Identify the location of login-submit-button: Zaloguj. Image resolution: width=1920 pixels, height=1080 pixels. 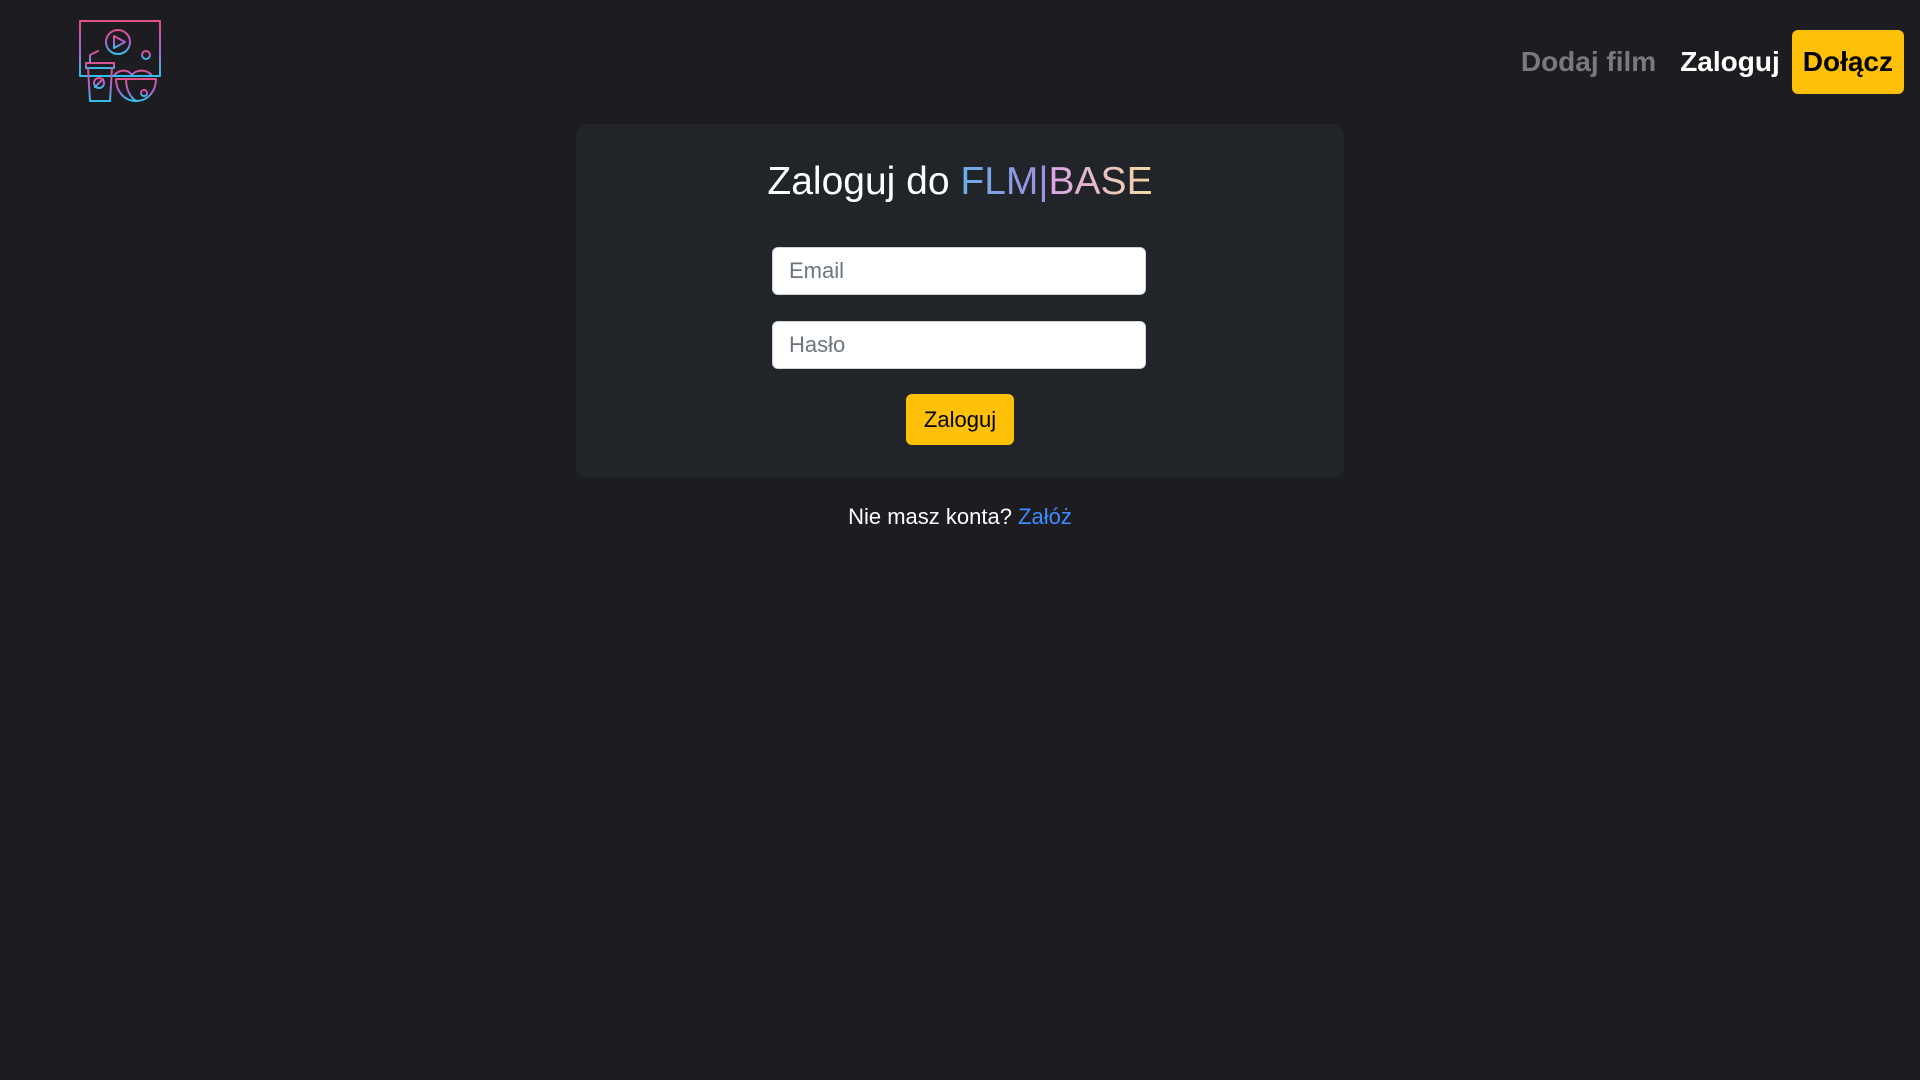
(960, 419).